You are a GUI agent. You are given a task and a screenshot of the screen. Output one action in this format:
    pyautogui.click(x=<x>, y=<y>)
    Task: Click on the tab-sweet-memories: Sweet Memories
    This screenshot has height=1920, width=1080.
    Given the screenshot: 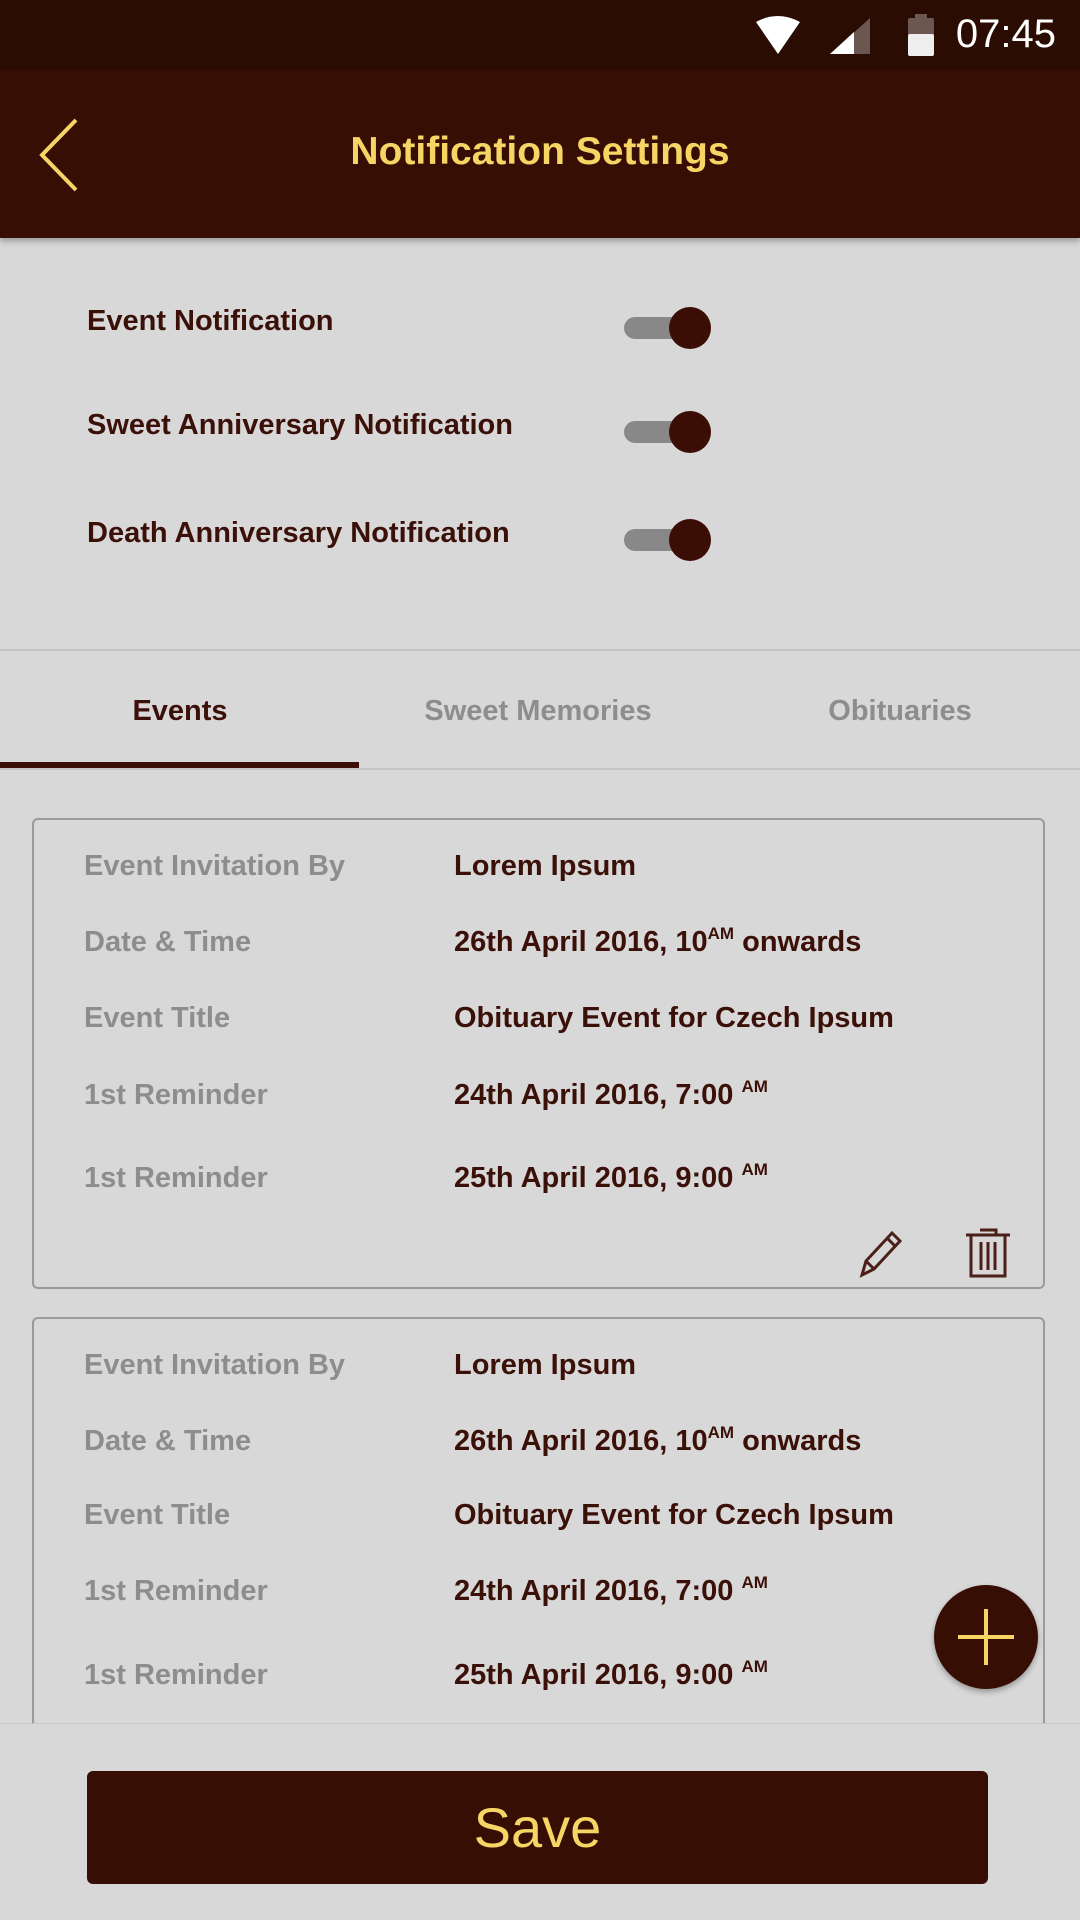 What is the action you would take?
    pyautogui.click(x=538, y=711)
    